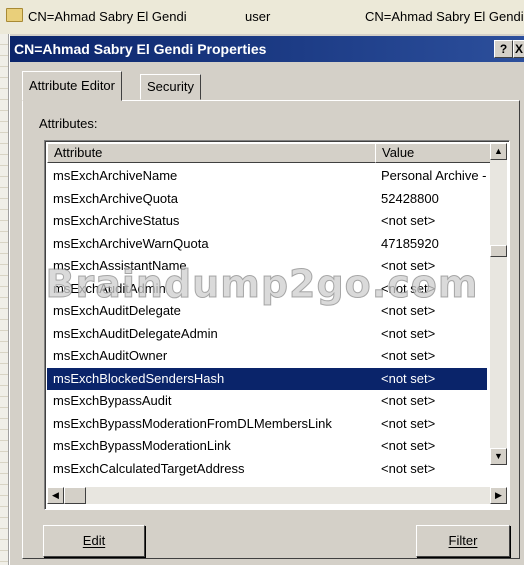 This screenshot has height=565, width=524. What do you see at coordinates (4, 299) in the screenshot?
I see `background-window-edge` at bounding box center [4, 299].